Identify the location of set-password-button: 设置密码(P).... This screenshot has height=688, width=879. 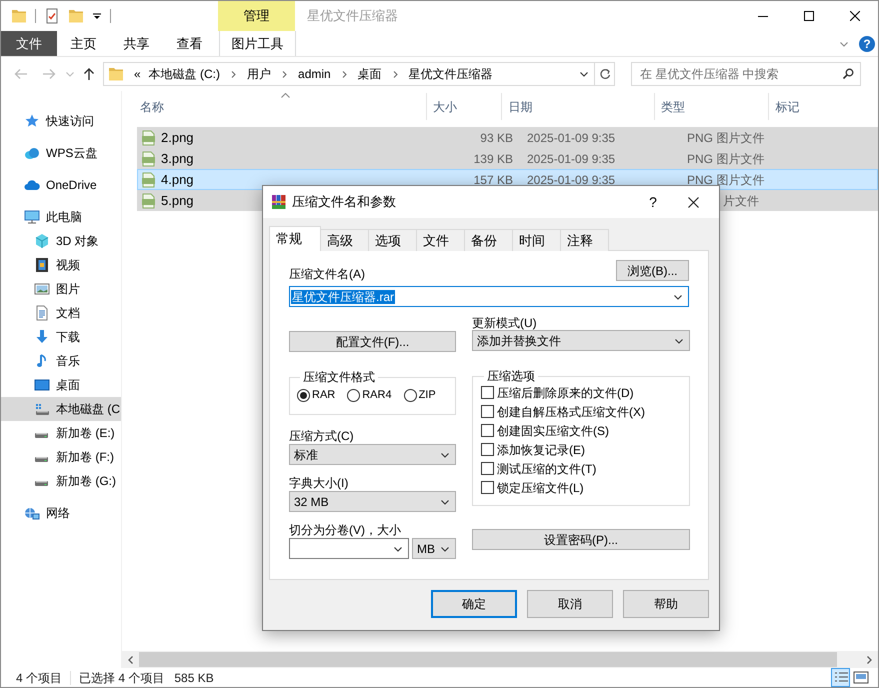
(581, 539).